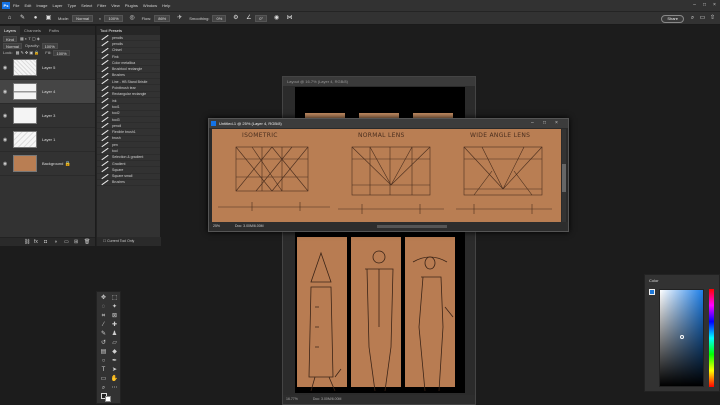 This screenshot has height=405, width=720. I want to click on share-button: Share, so click(672, 19).